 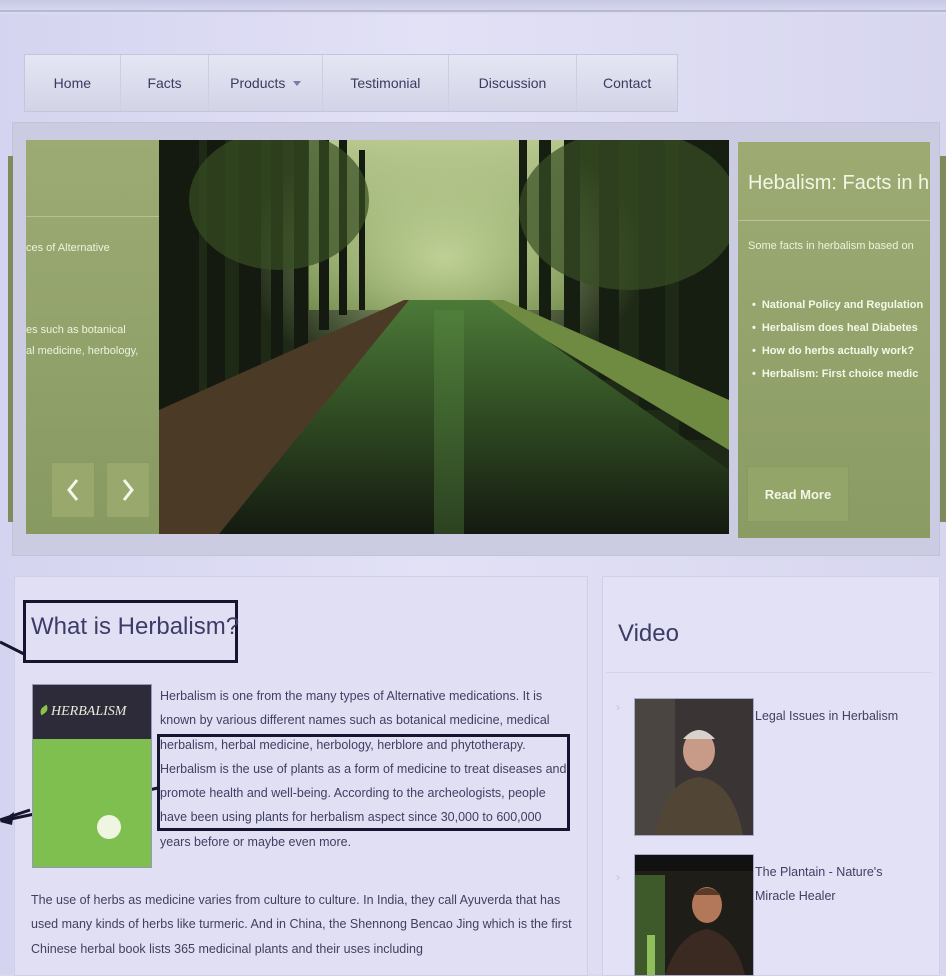 I want to click on chevron-right-icon, so click(x=128, y=490).